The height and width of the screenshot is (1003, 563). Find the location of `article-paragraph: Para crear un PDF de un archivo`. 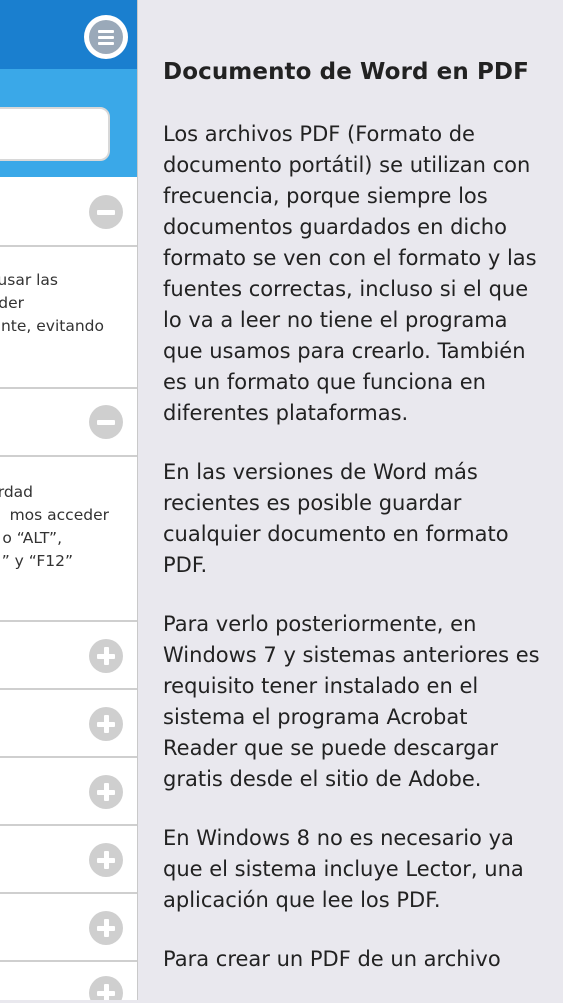

article-paragraph: Para crear un PDF de un archivo is located at coordinates (332, 959).